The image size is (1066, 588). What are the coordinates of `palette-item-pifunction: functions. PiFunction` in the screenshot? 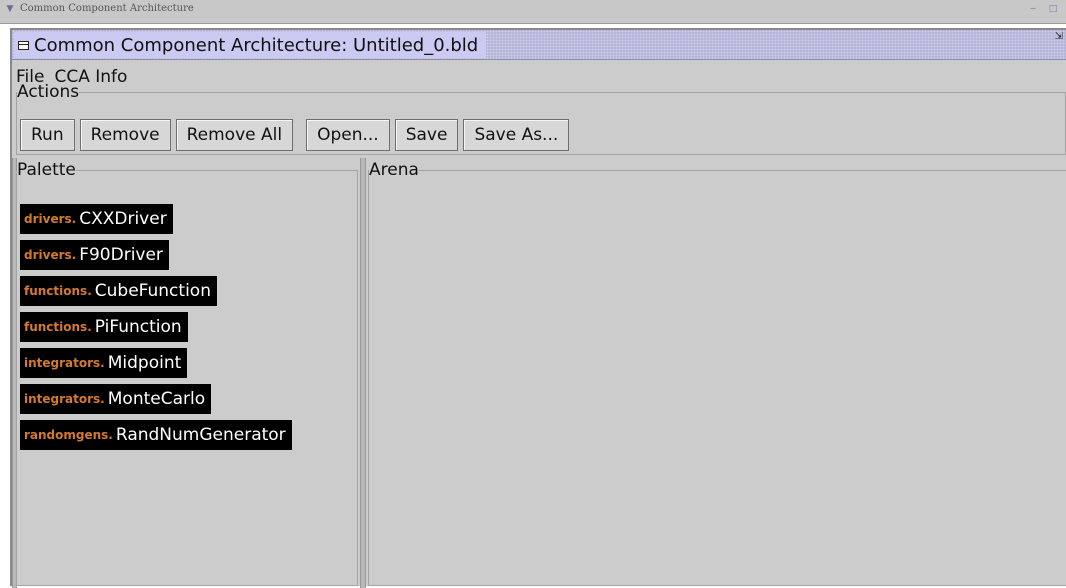 It's located at (104, 327).